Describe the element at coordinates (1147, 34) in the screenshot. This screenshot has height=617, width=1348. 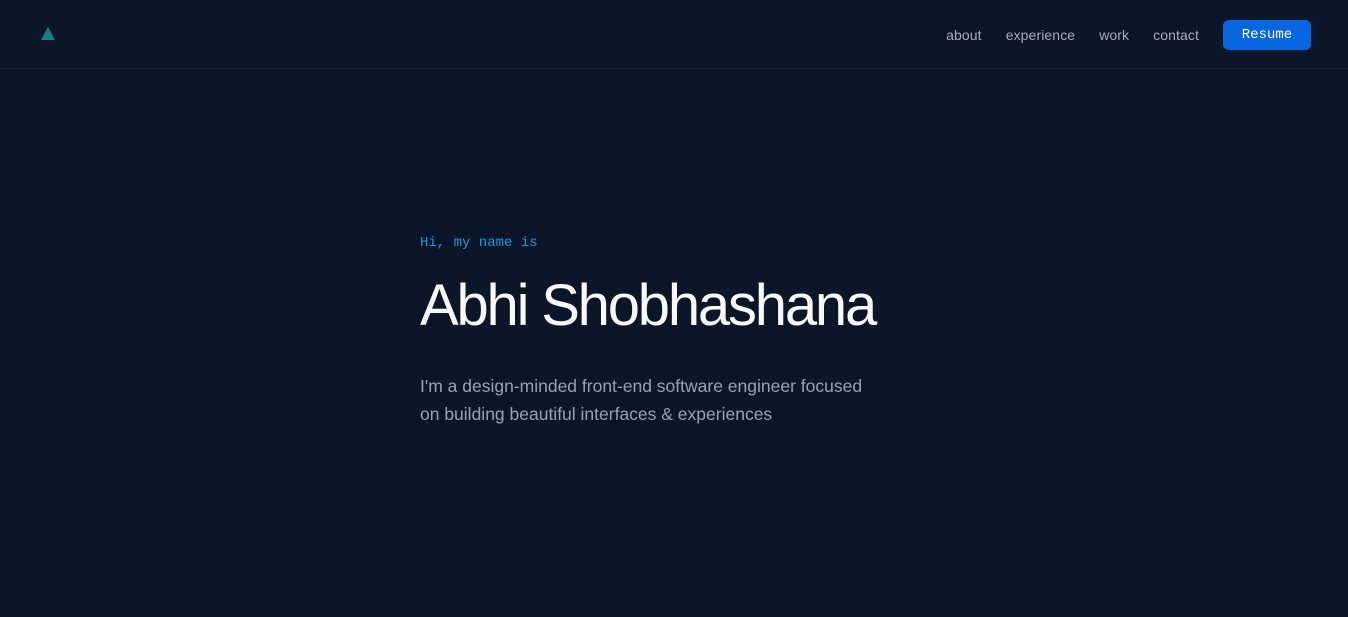
I see `nav-links: about experience work contact Resume` at that location.